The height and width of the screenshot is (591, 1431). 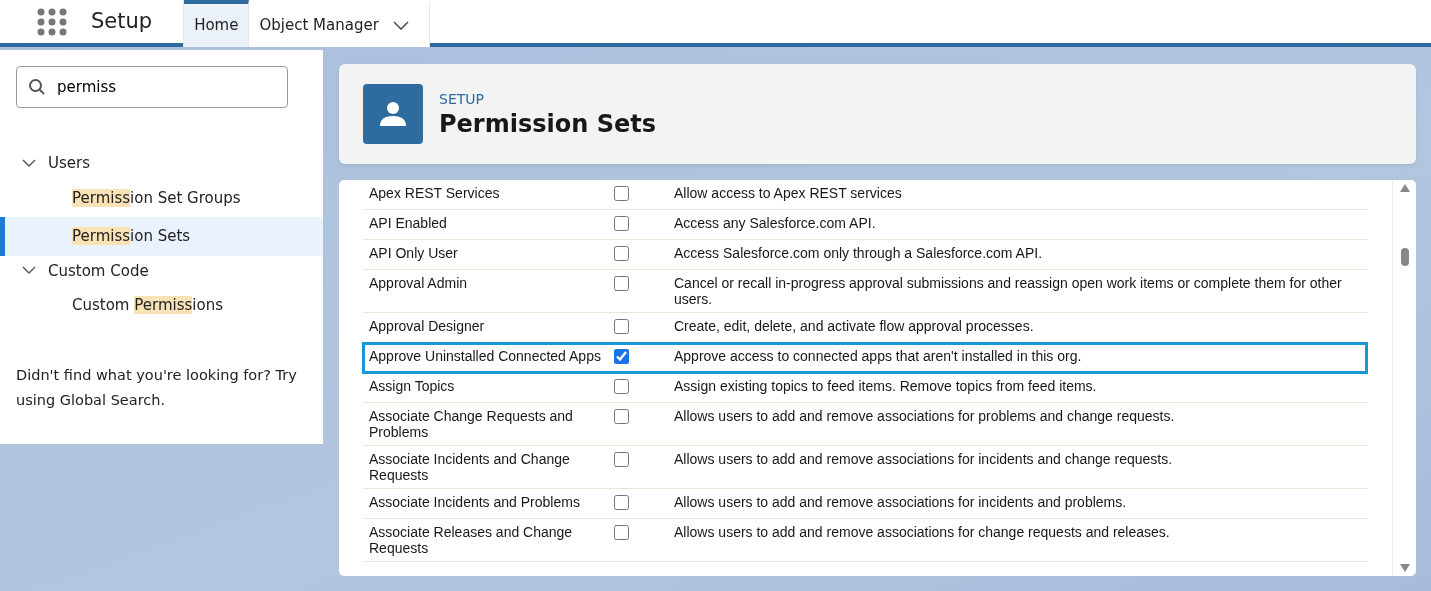 What do you see at coordinates (152, 87) in the screenshot?
I see `search-field: permiss` at bounding box center [152, 87].